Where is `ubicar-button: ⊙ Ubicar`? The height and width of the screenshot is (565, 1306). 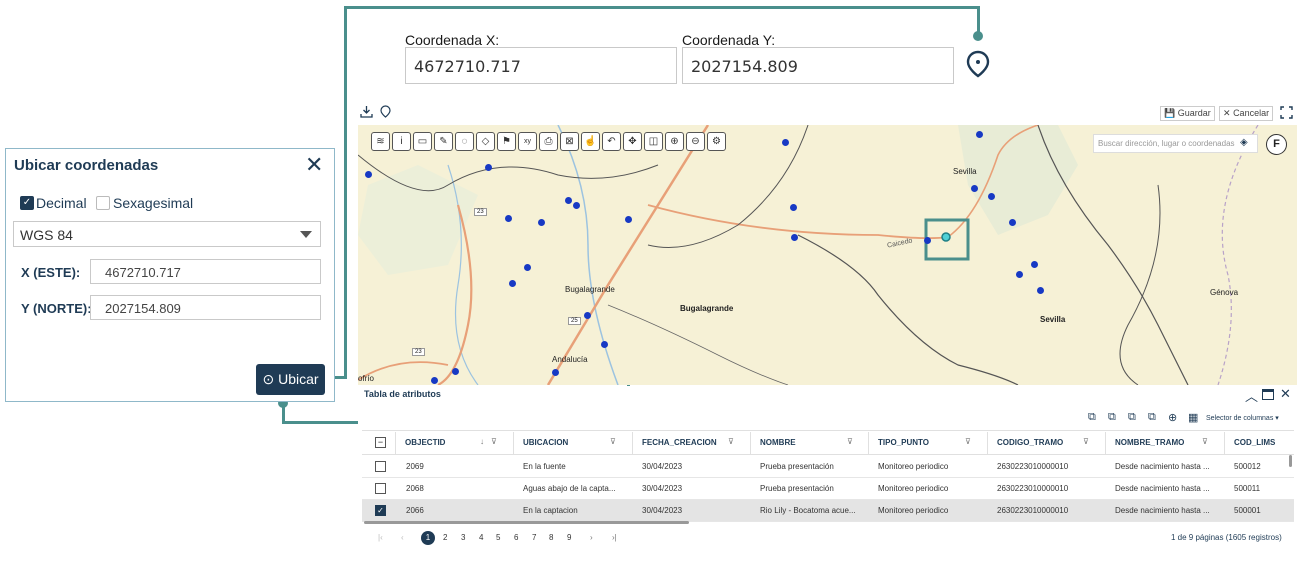
ubicar-button: ⊙ Ubicar is located at coordinates (290, 379).